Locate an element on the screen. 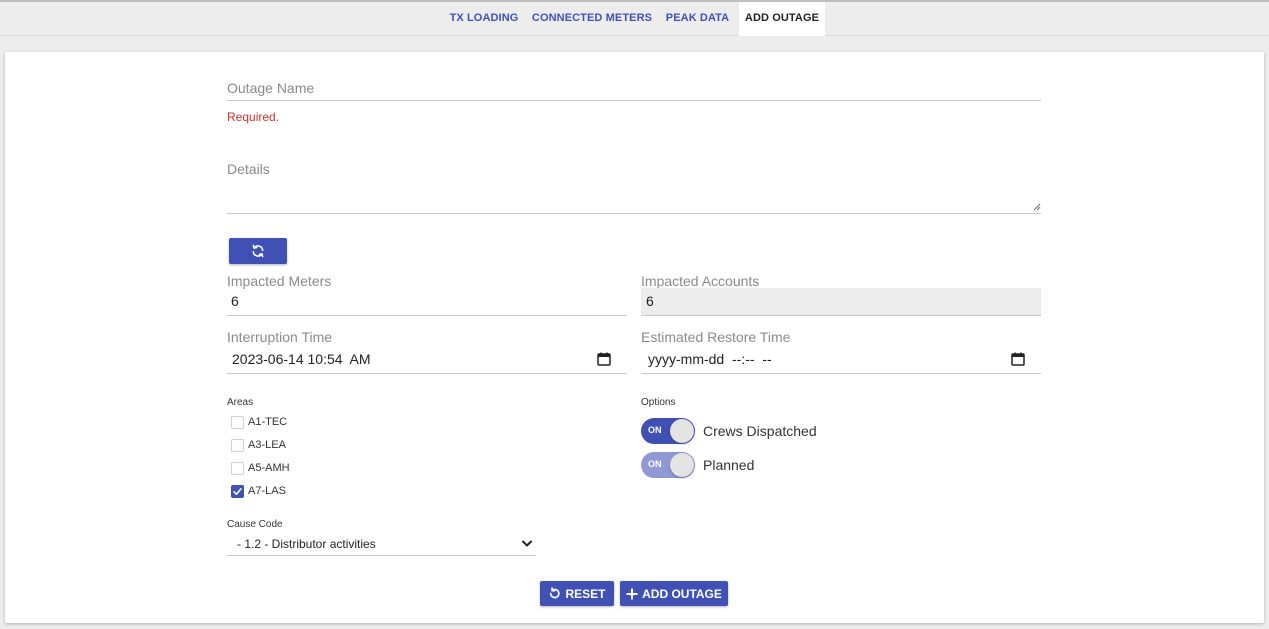  outage-name-field: Outage Name is located at coordinates (634, 89).